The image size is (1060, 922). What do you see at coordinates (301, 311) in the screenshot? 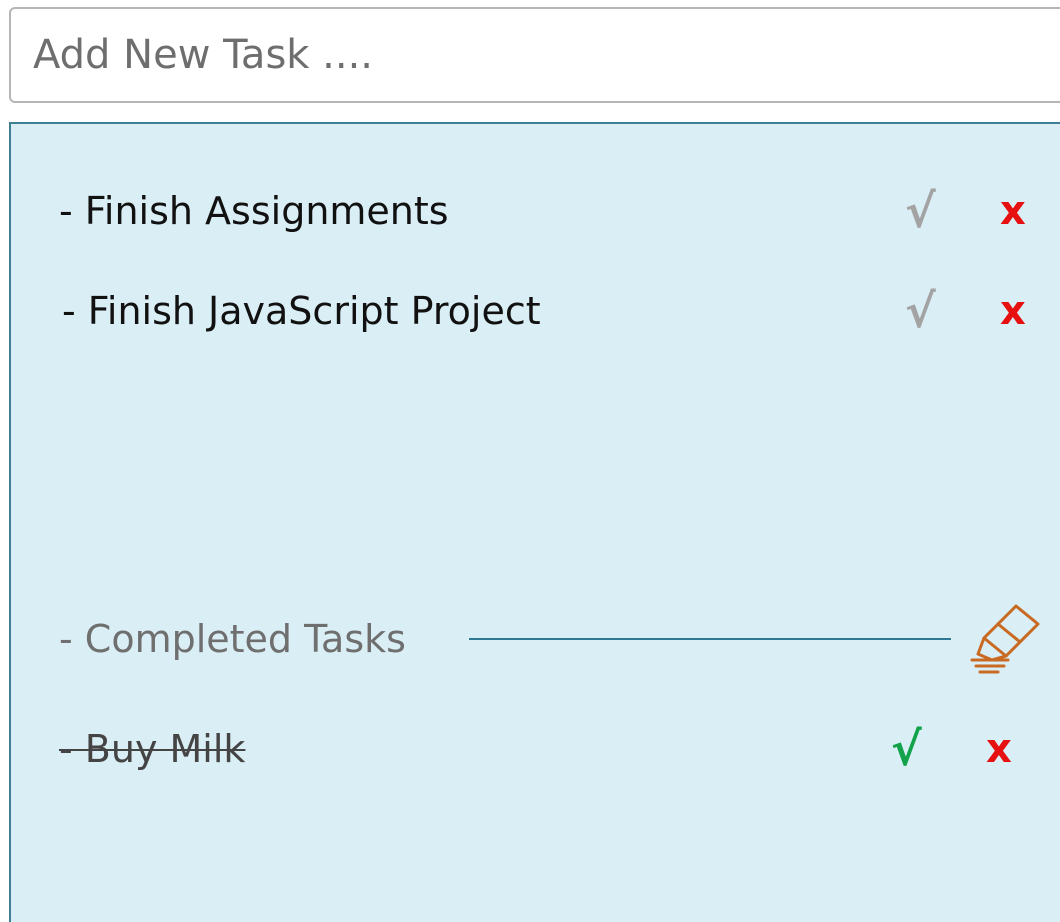
I see `task-label: - Finish JavaScript Project` at bounding box center [301, 311].